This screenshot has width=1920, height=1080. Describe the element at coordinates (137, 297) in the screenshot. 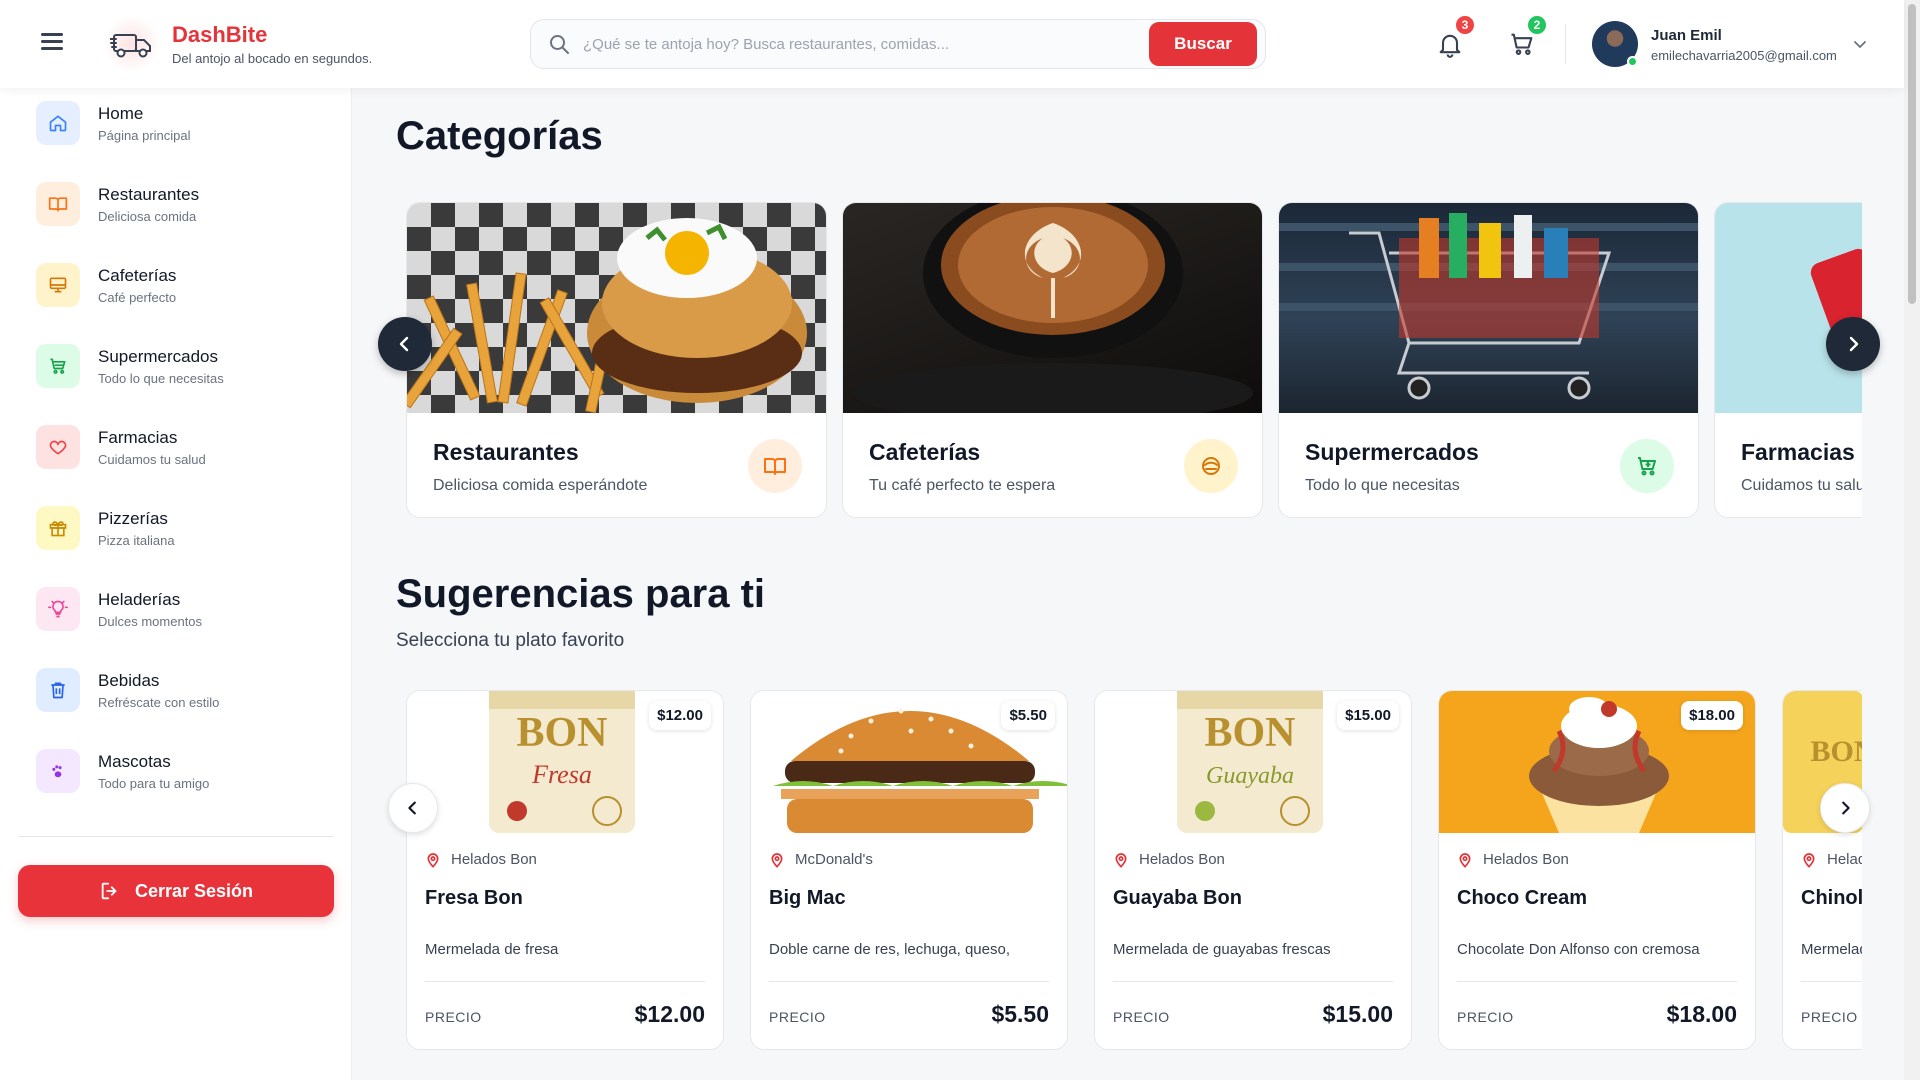

I see `sidebar-item-sub: Café perfecto` at that location.